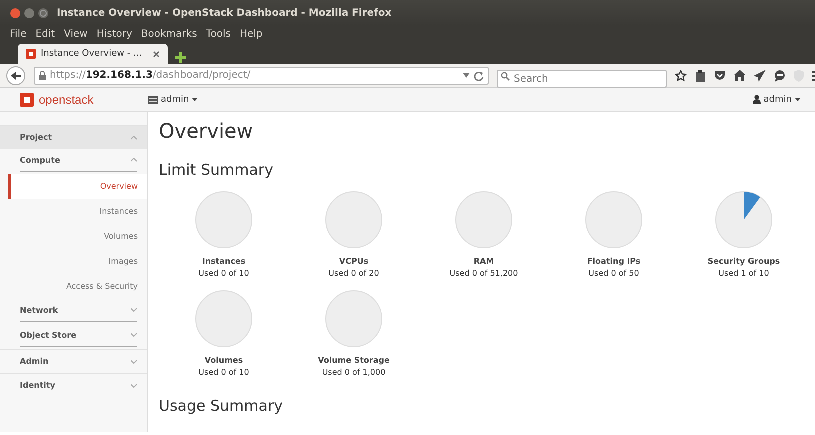 Image resolution: width=815 pixels, height=435 pixels. I want to click on menu-item: Help, so click(251, 34).